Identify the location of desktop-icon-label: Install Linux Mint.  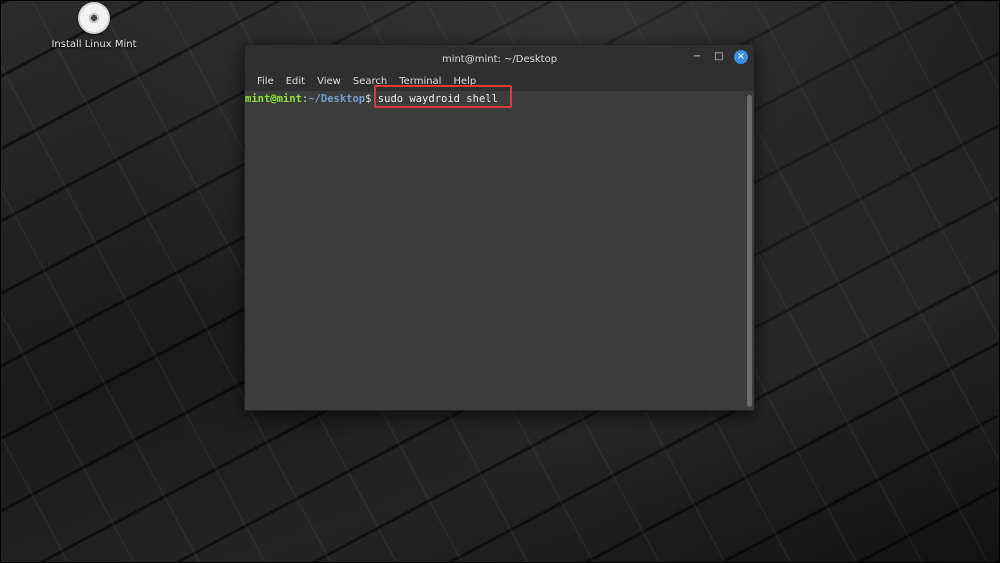
(94, 44).